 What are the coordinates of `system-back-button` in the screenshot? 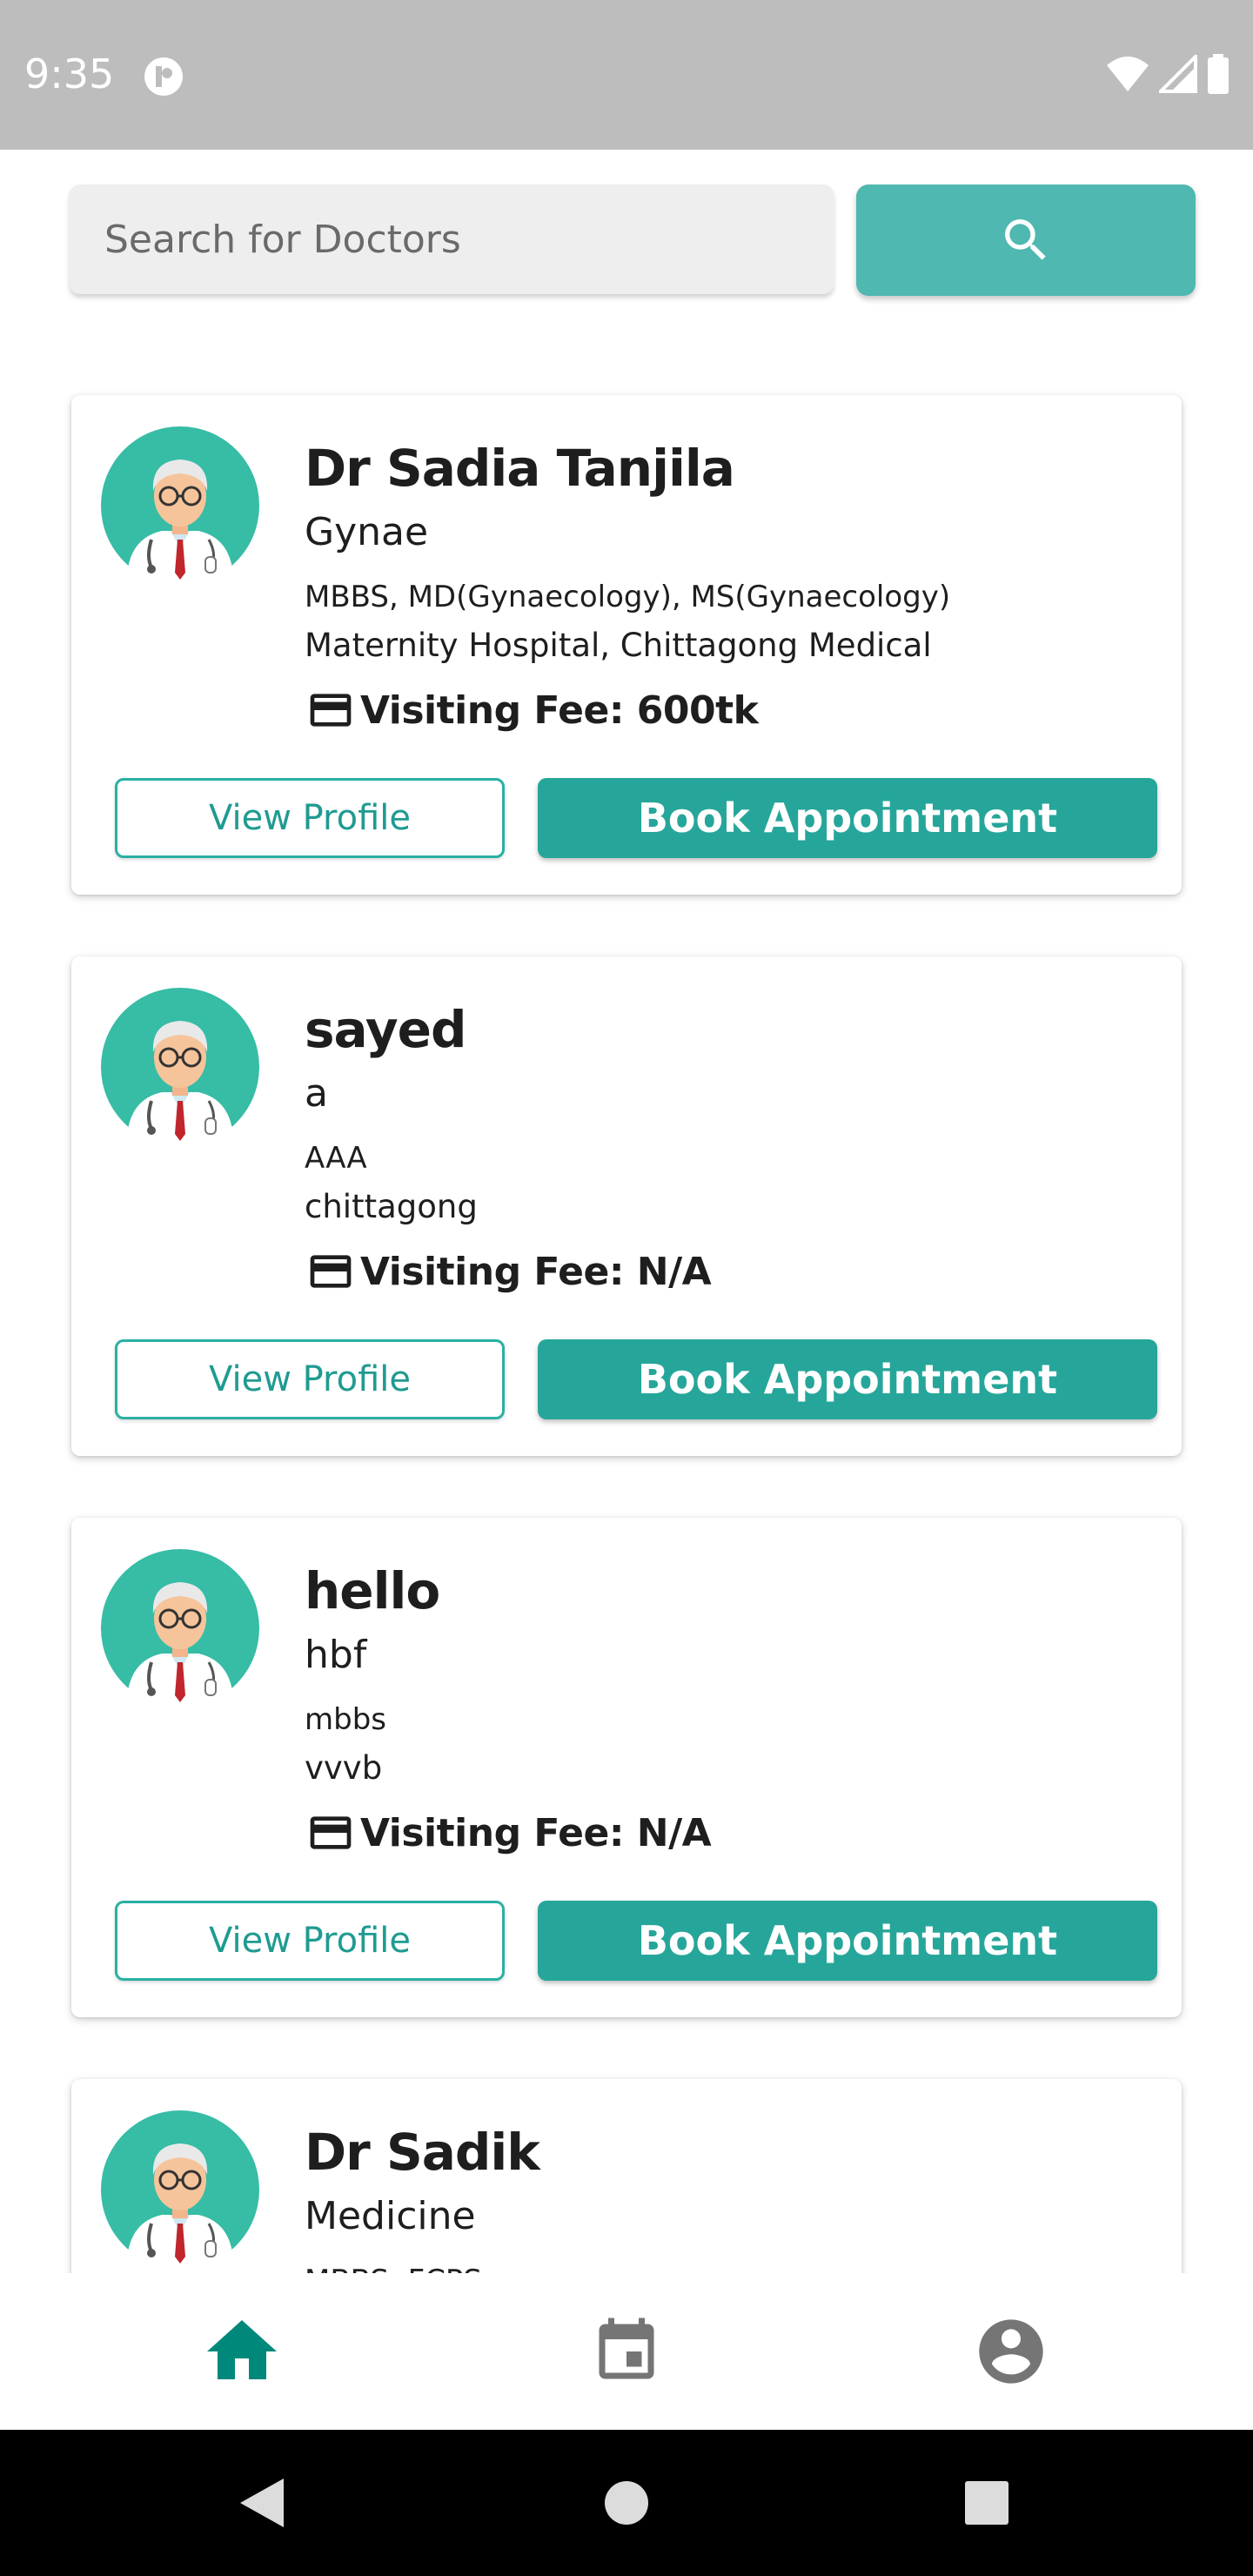 It's located at (261, 2503).